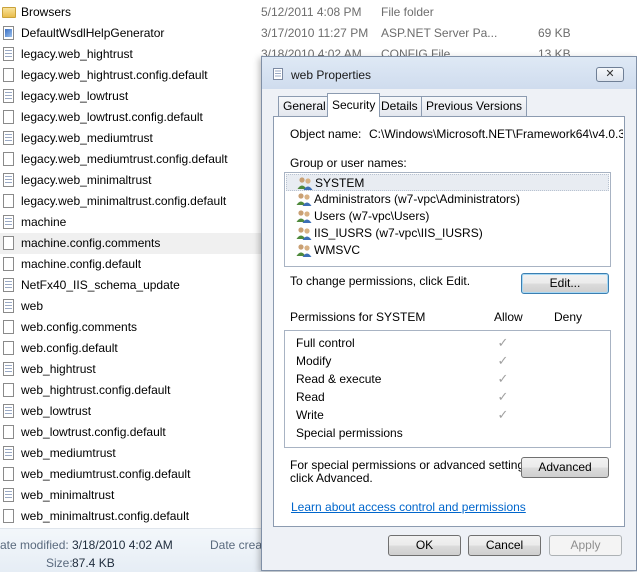 Image resolution: width=637 pixels, height=572 pixels. Describe the element at coordinates (447, 250) in the screenshot. I see `group-item: WMSVC` at that location.